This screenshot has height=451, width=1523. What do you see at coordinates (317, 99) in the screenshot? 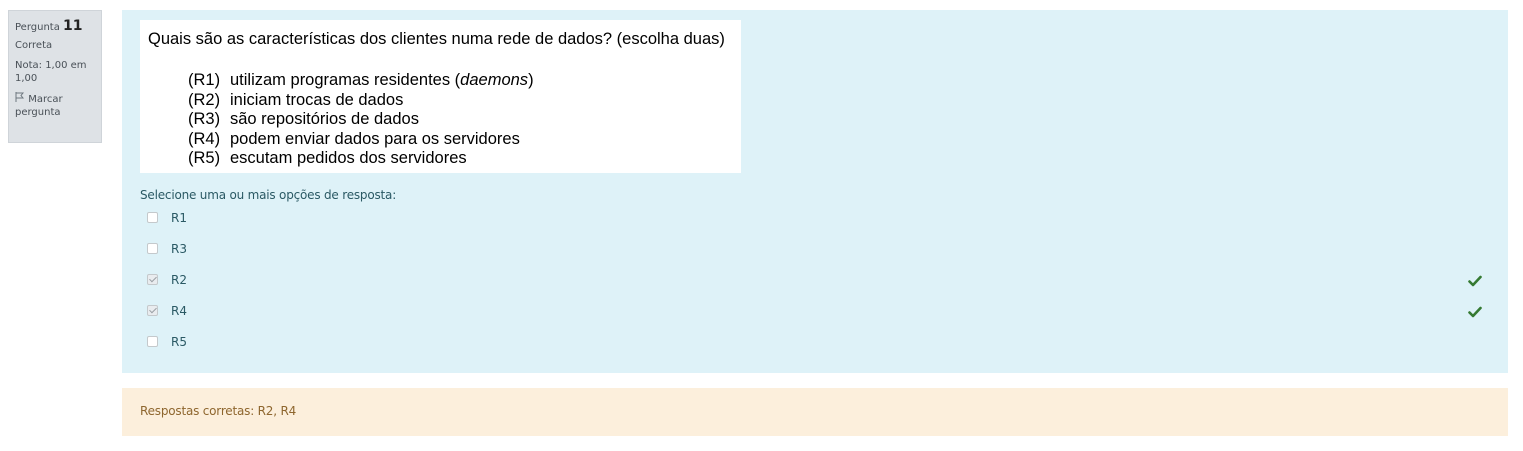
I see `question-option-text: iniciam trocas de dados` at bounding box center [317, 99].